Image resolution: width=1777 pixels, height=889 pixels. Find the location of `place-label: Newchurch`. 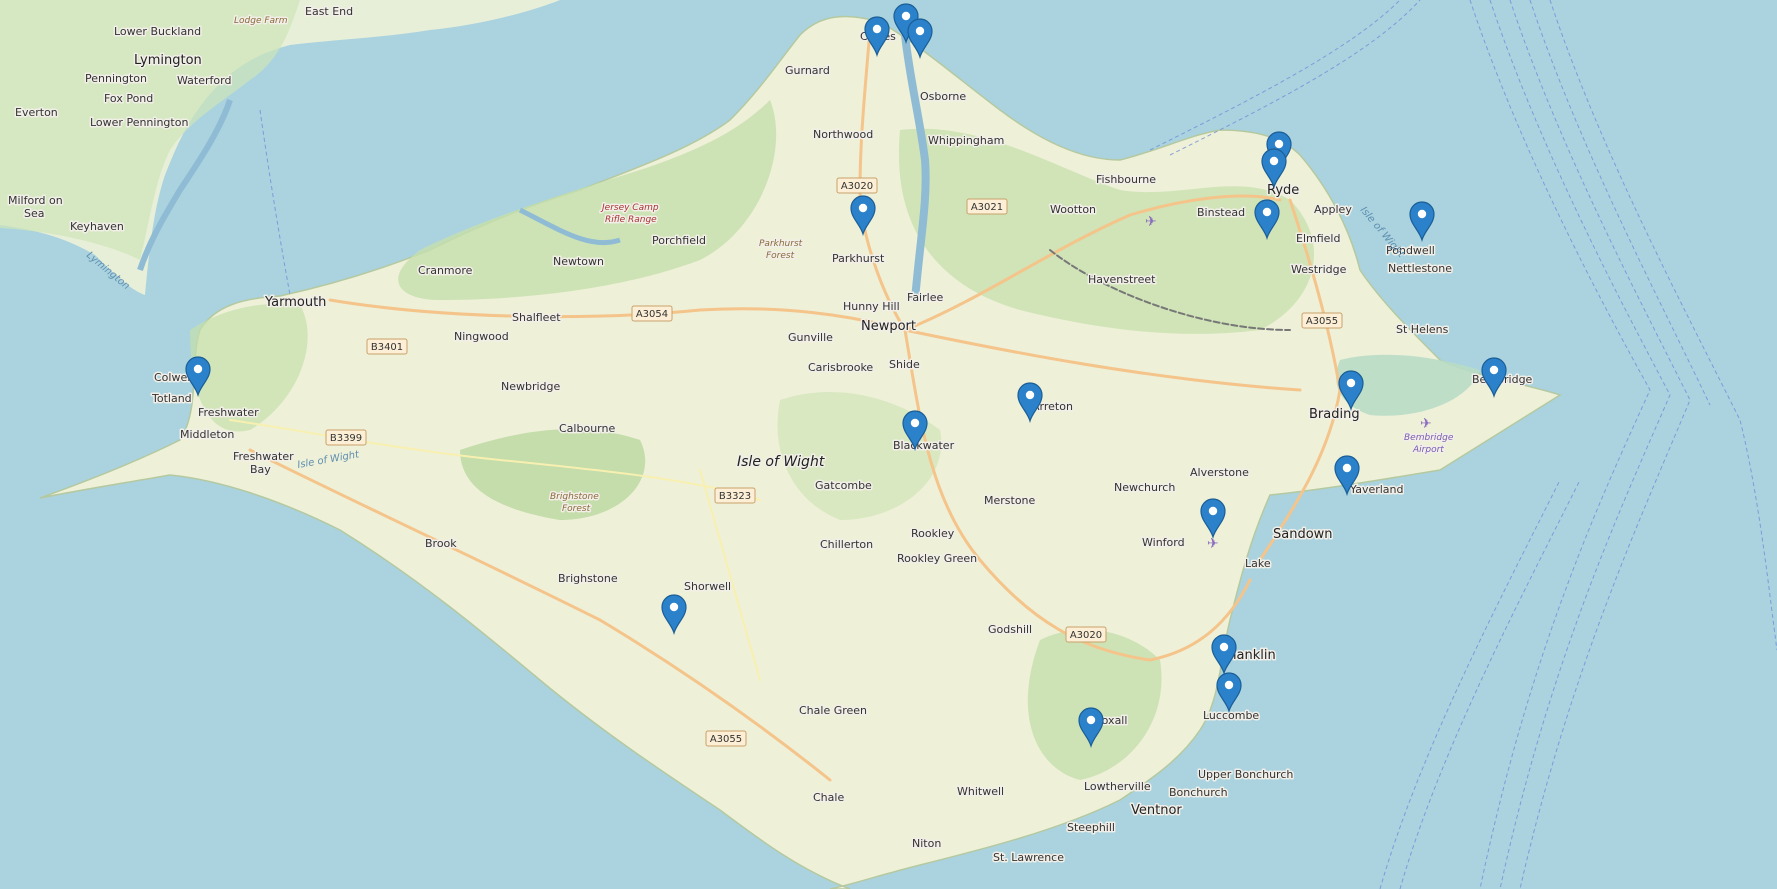

place-label: Newchurch is located at coordinates (1144, 487).